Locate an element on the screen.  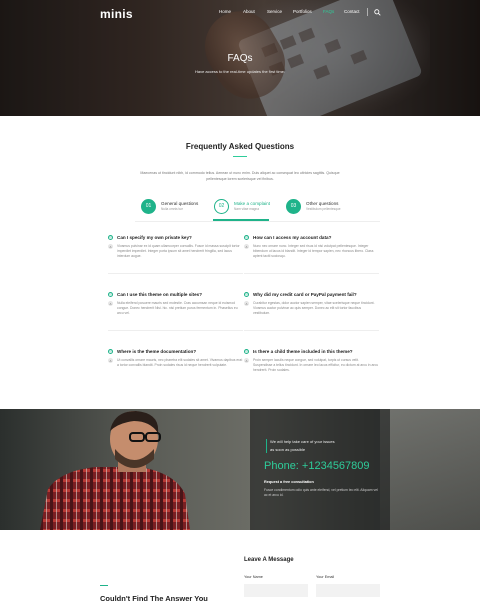
faq-section-title: Frequently Asked Questions is located at coordinates (240, 146).